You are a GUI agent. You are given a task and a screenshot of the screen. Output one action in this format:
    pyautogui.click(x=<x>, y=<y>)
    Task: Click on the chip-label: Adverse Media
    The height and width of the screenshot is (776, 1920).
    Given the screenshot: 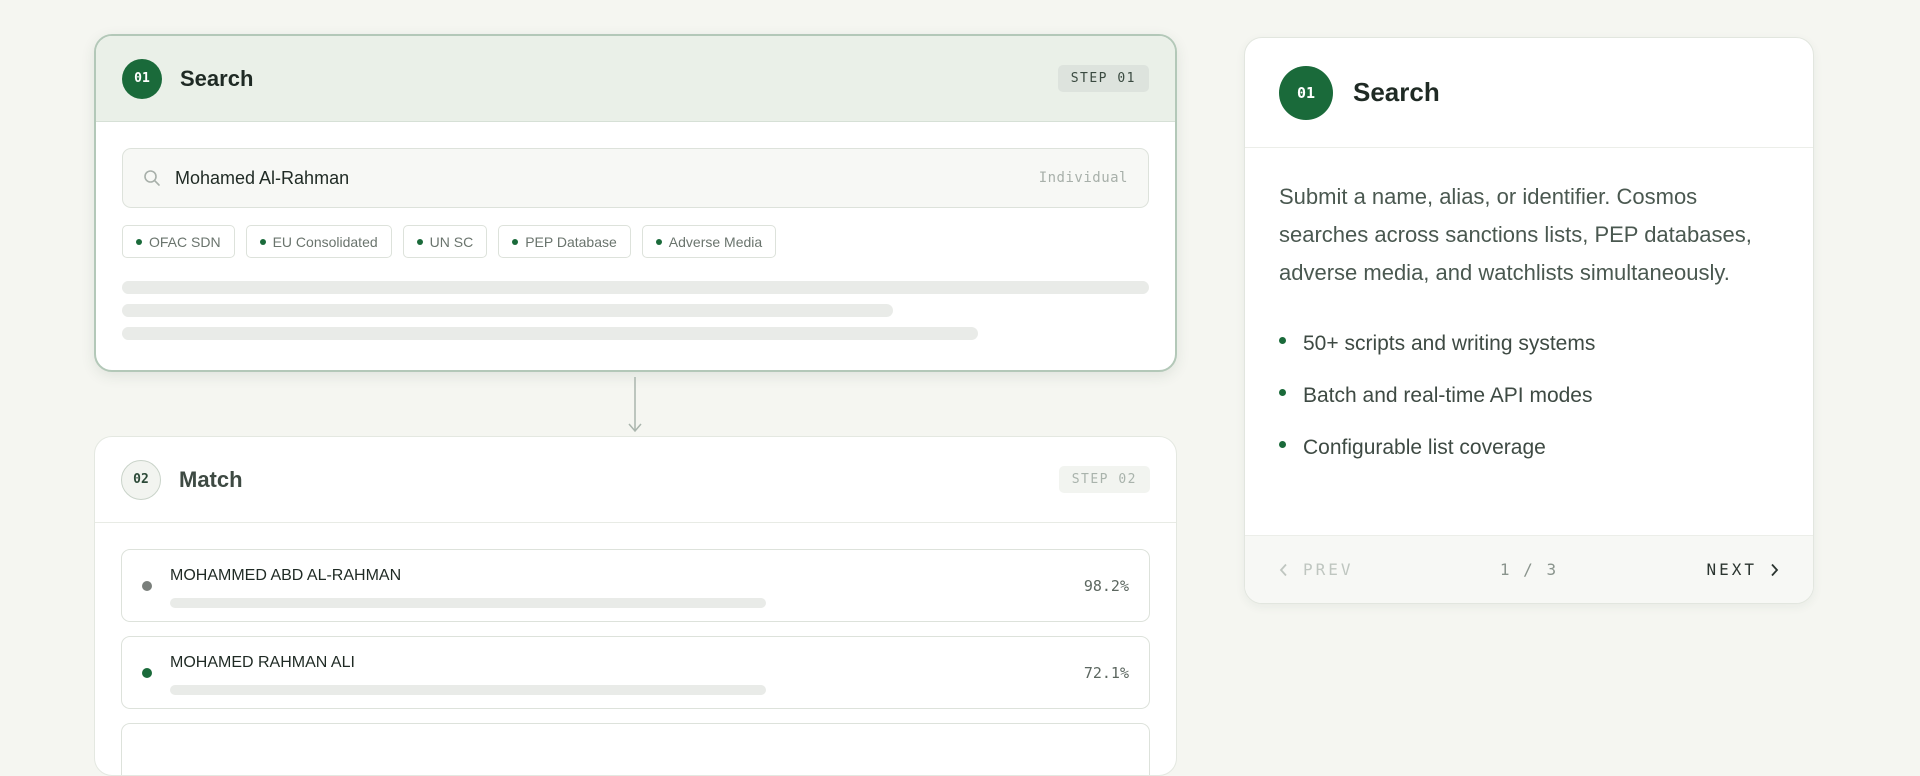 What is the action you would take?
    pyautogui.click(x=715, y=241)
    